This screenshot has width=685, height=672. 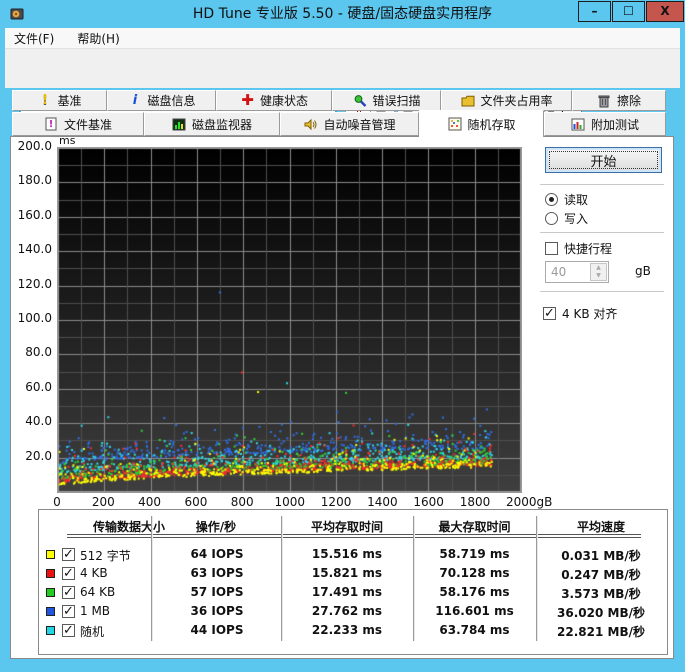 I want to click on tab-磁盘信息: i 磁盘信息, so click(x=161, y=100).